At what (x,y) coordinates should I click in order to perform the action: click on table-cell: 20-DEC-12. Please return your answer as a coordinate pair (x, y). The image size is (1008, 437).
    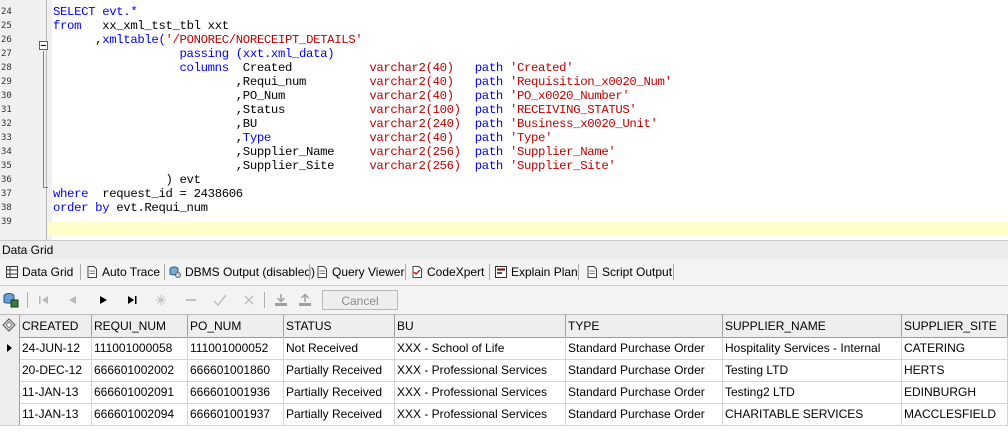
    Looking at the image, I should click on (56, 370).